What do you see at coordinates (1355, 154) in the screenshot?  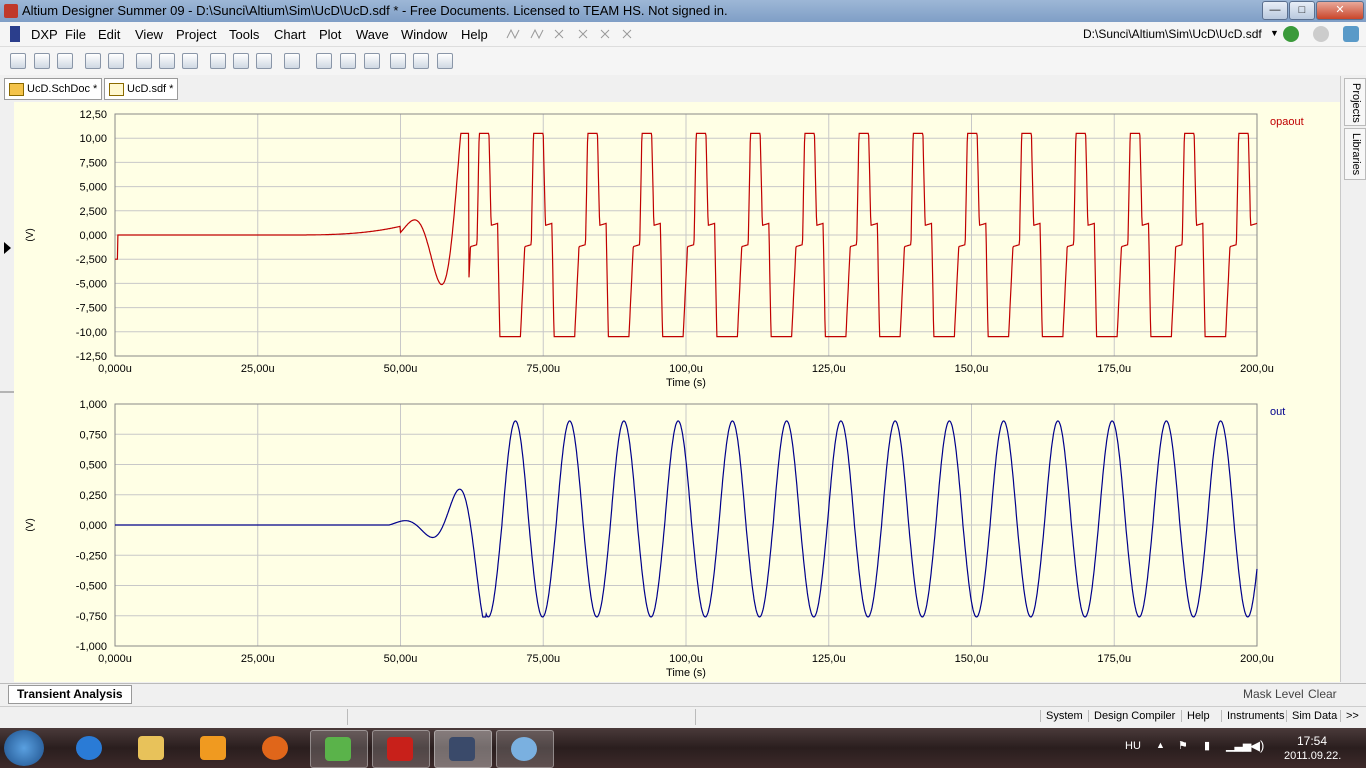 I see `side-tab-libraries: Libraries` at bounding box center [1355, 154].